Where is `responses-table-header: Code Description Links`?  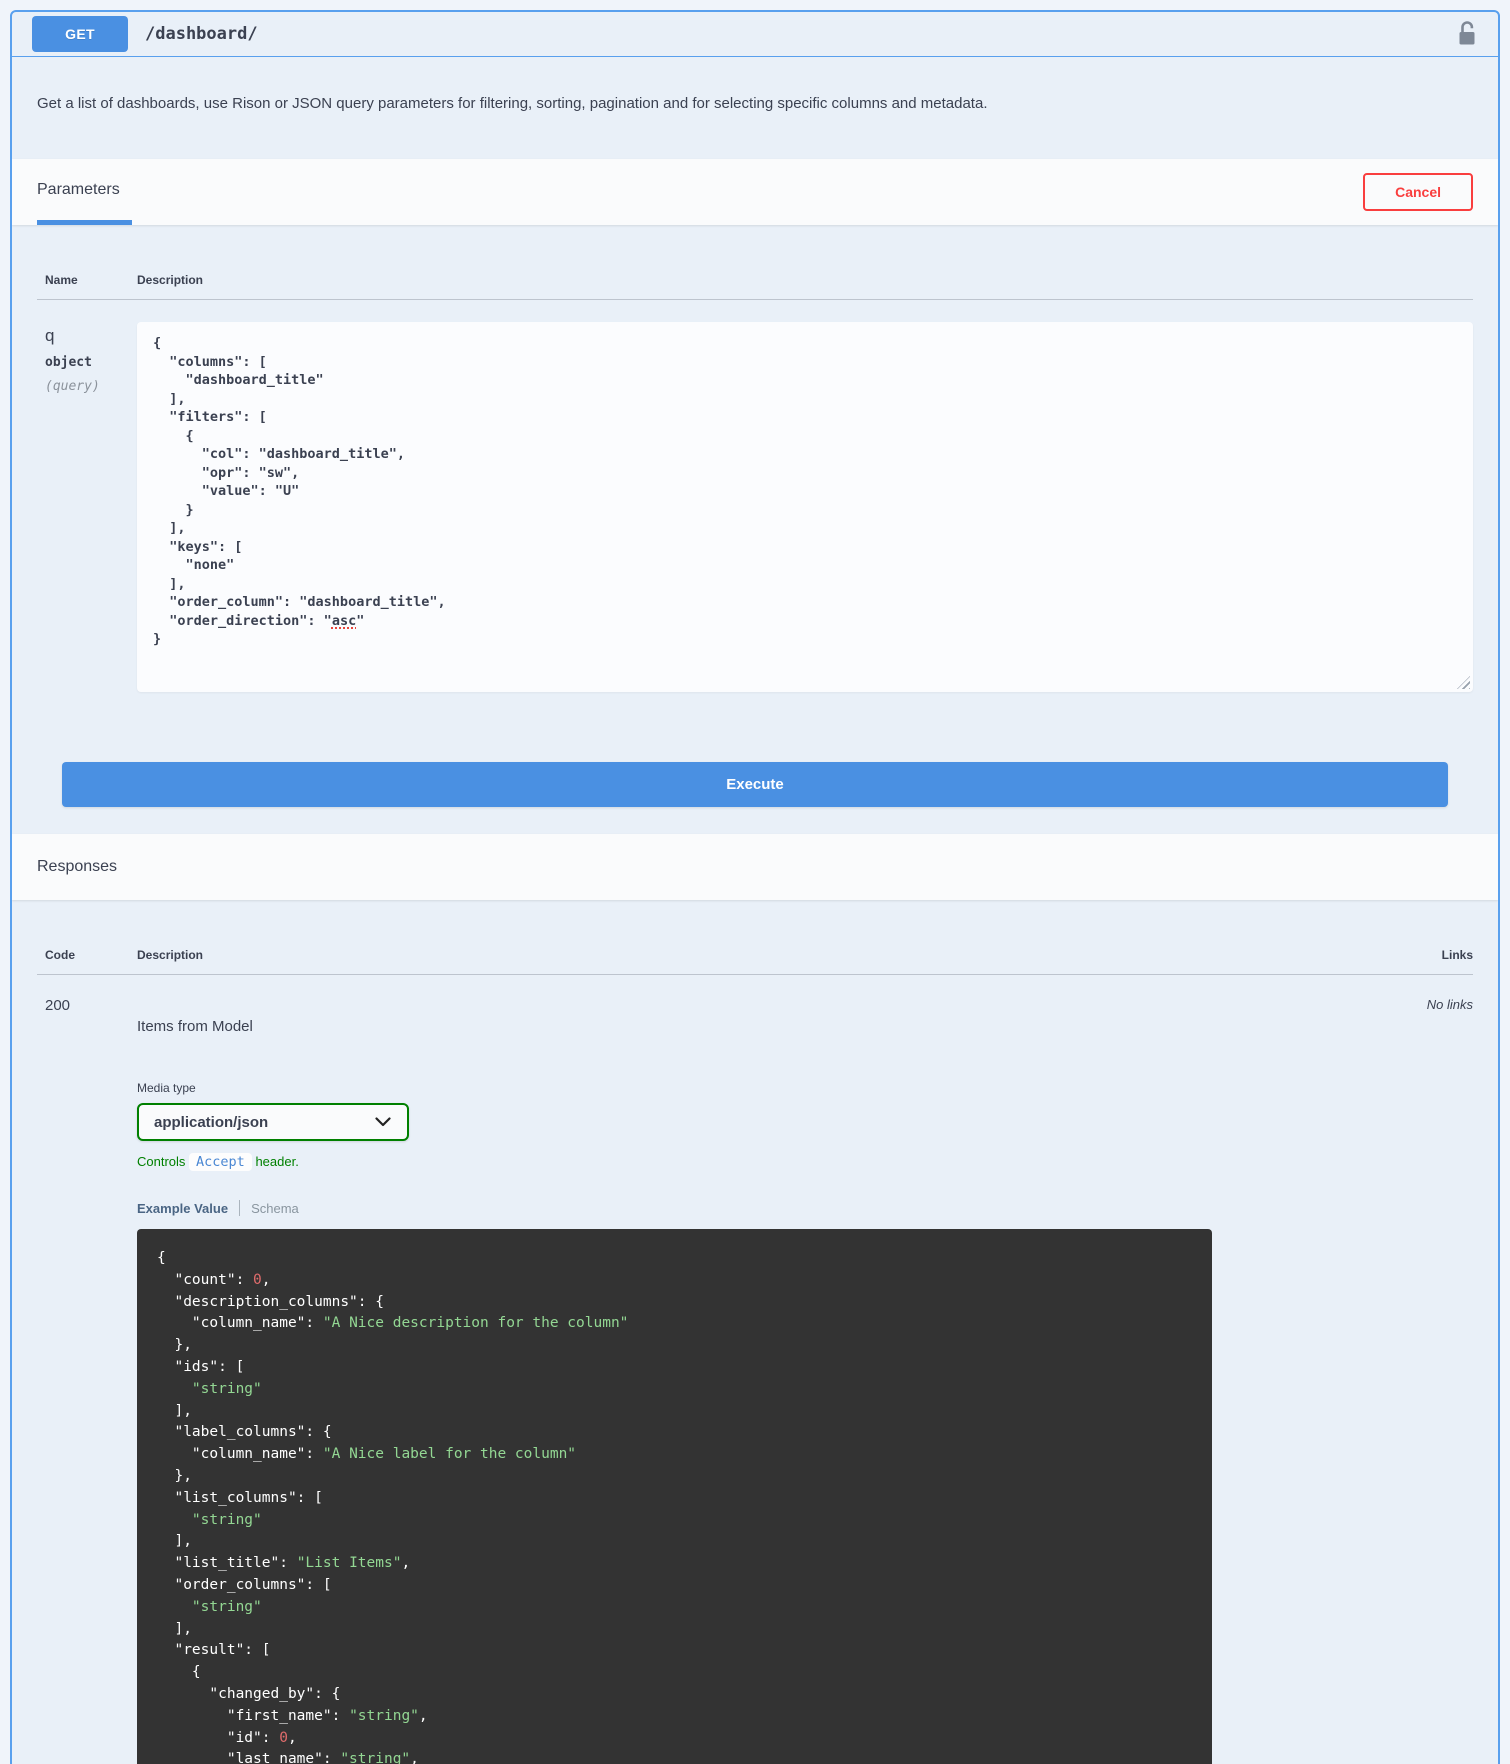
responses-table-header: Code Description Links is located at coordinates (755, 937).